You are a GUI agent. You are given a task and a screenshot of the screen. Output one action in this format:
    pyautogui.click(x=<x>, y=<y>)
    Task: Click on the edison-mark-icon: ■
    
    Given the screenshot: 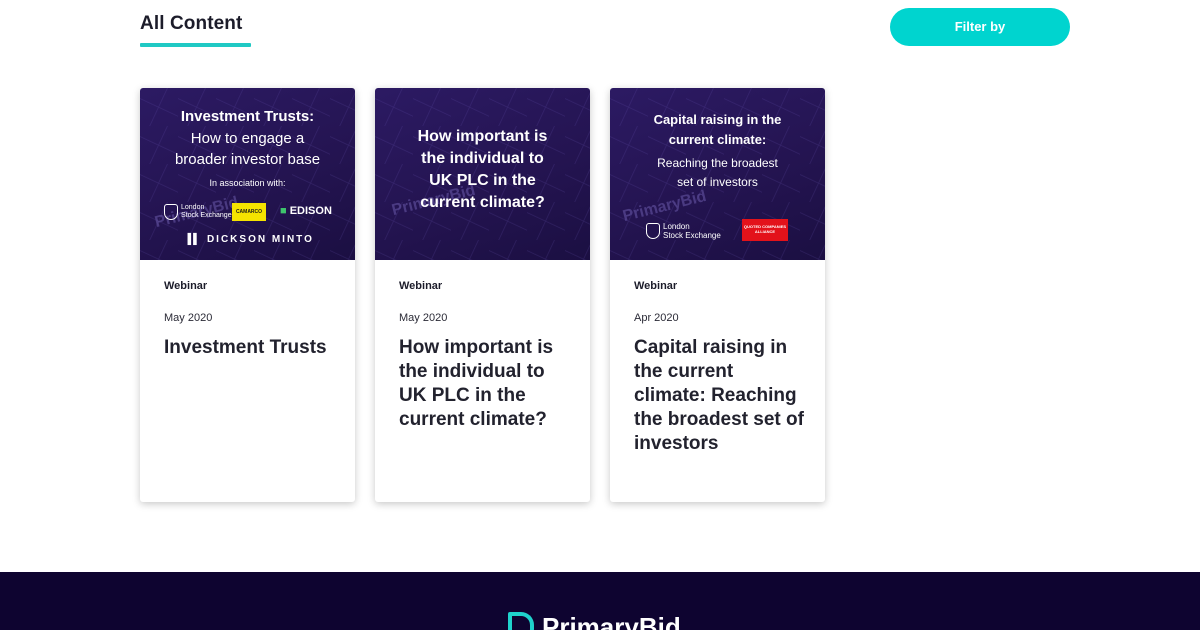 What is the action you would take?
    pyautogui.click(x=283, y=211)
    